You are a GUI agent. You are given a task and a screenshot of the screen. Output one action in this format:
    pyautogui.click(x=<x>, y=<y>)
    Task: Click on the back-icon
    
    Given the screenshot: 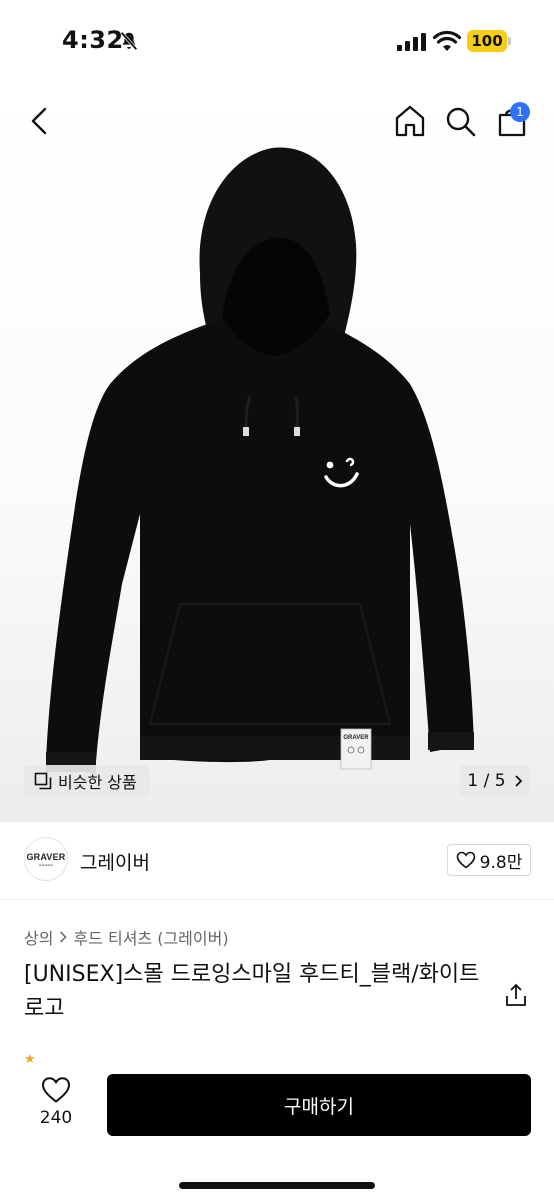 What is the action you would take?
    pyautogui.click(x=40, y=121)
    